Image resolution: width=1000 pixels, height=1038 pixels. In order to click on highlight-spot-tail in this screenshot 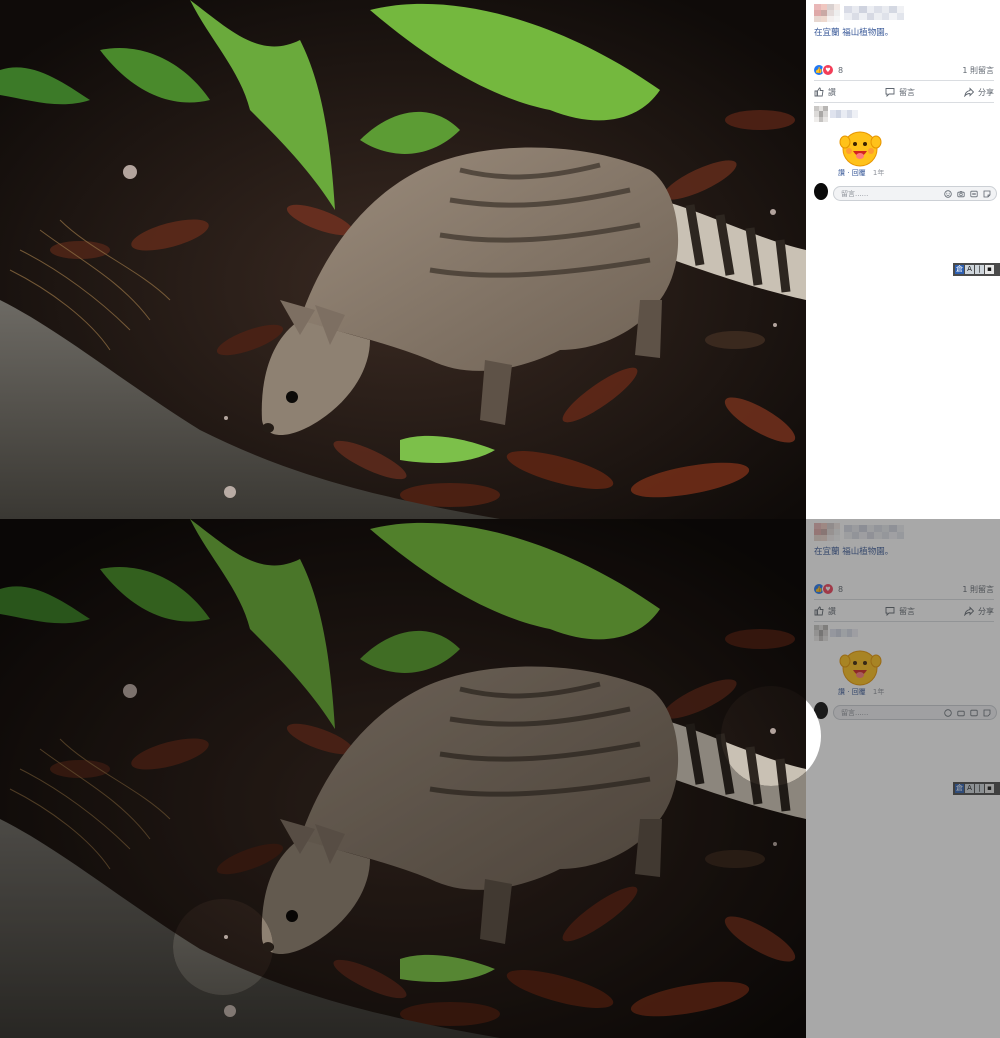, I will do `click(771, 736)`.